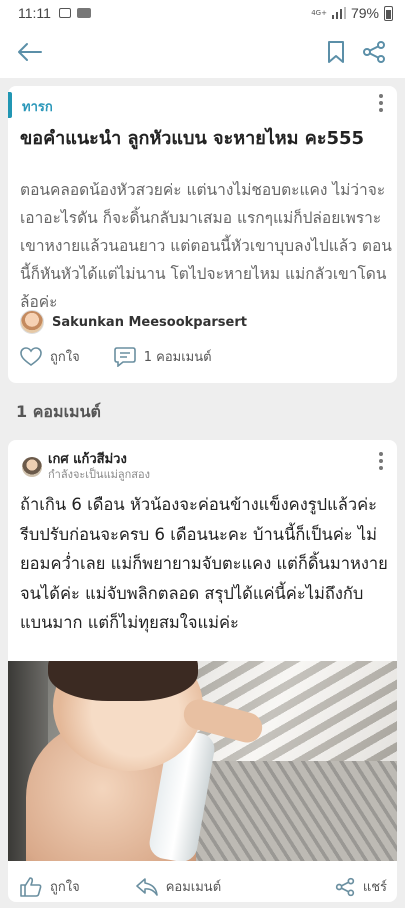 The height and width of the screenshot is (908, 405). Describe the element at coordinates (388, 13) in the screenshot. I see `battery-icon` at that location.